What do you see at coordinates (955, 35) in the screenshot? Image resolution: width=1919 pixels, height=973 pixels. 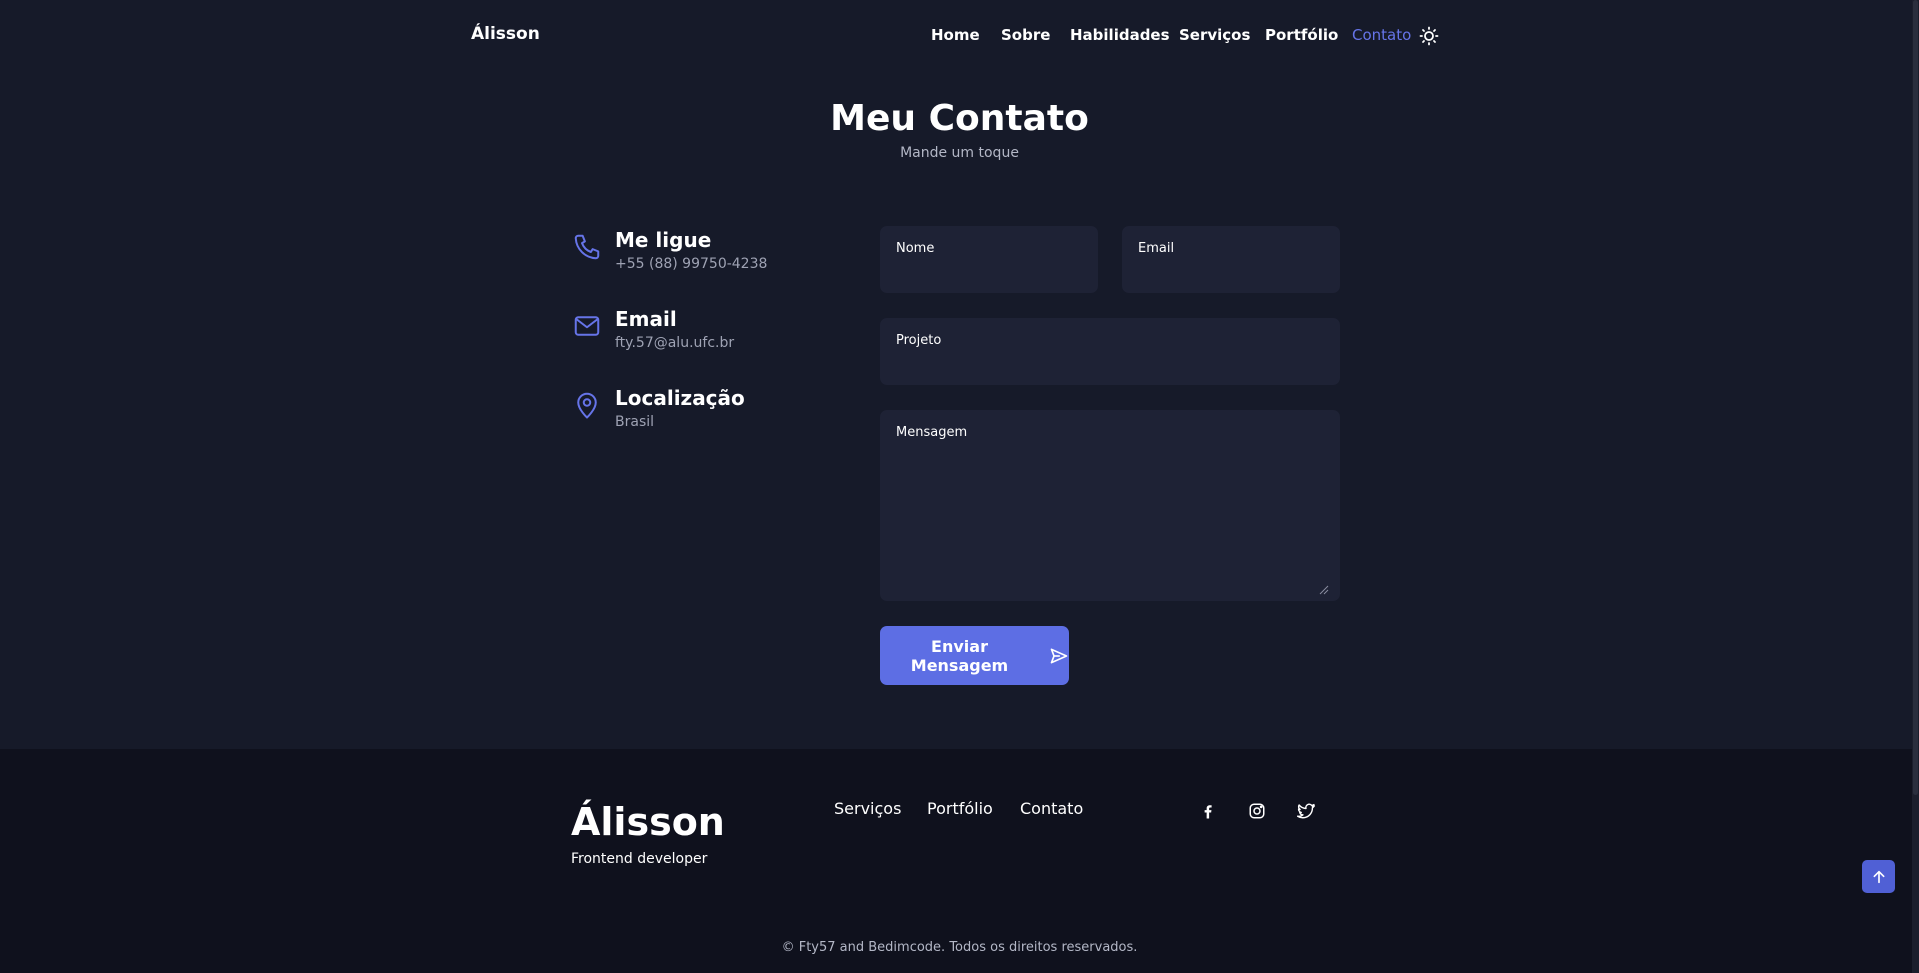 I see `nav-home: Home` at bounding box center [955, 35].